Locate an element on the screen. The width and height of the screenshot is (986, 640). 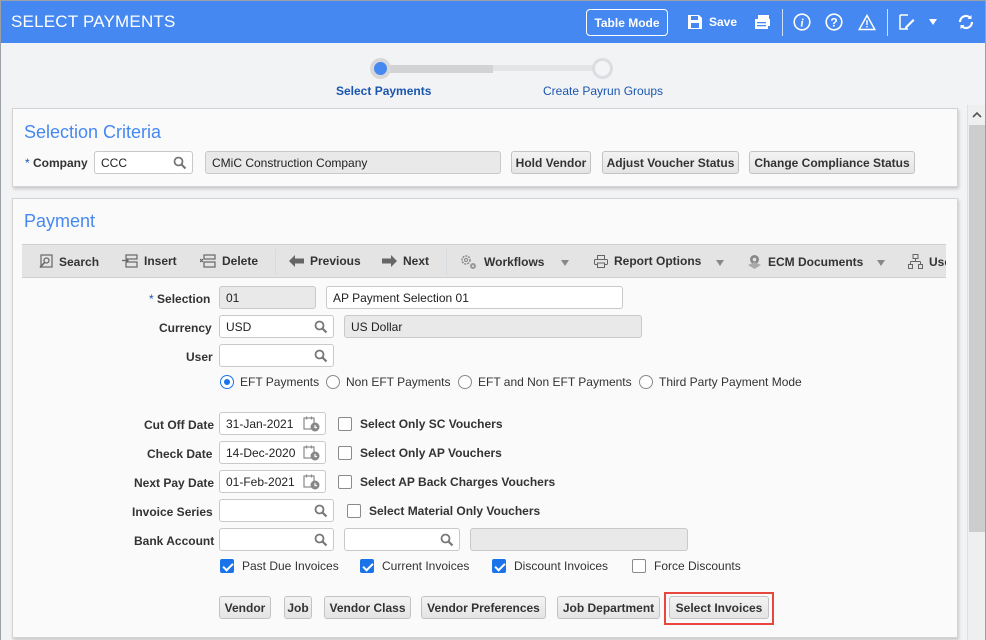
step-track-progress is located at coordinates (437, 69).